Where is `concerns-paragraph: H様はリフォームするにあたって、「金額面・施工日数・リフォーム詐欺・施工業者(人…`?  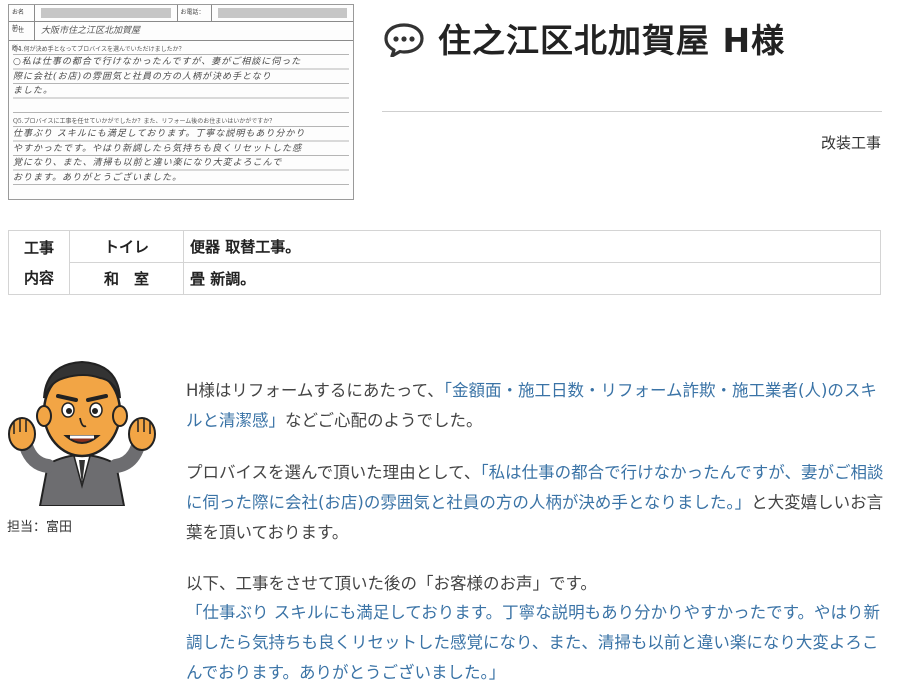 concerns-paragraph: H様はリフォームするにあたって、「金額面・施工日数・リフォーム詐欺・施工業者(人… is located at coordinates (536, 406).